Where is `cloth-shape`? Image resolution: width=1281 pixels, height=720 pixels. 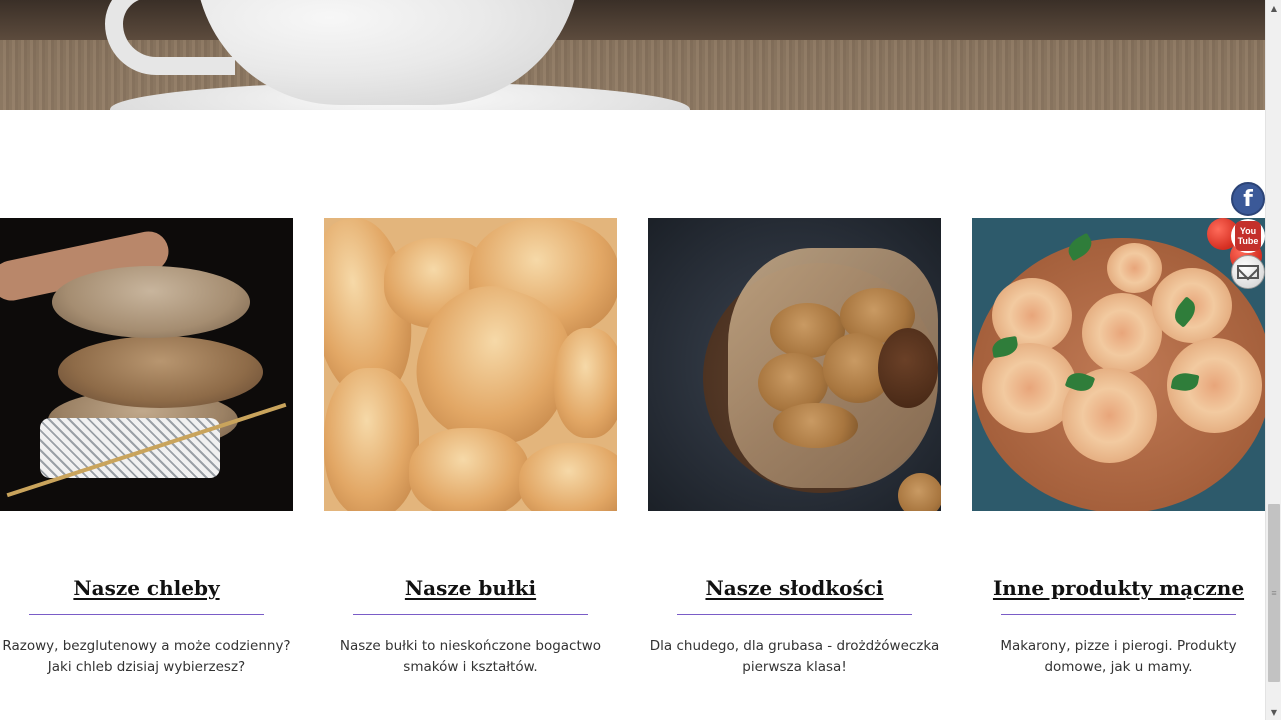 cloth-shape is located at coordinates (130, 448).